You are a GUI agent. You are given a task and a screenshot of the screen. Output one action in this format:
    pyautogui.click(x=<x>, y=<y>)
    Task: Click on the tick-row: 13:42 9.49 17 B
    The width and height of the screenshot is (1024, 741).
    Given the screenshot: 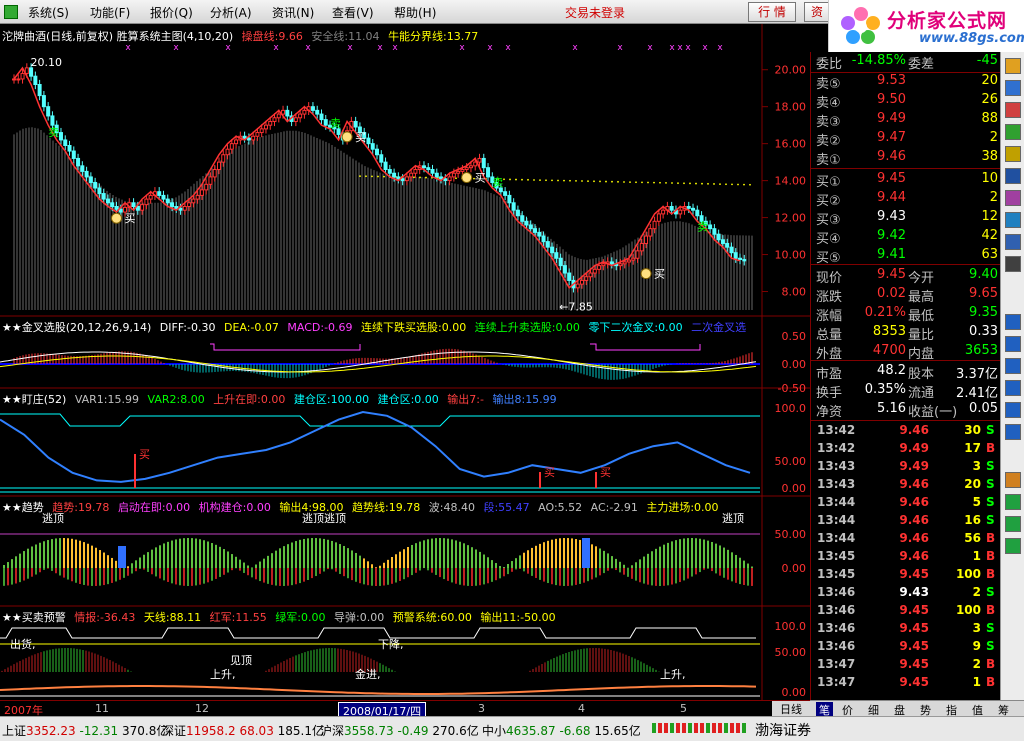 What is the action you would take?
    pyautogui.click(x=906, y=449)
    